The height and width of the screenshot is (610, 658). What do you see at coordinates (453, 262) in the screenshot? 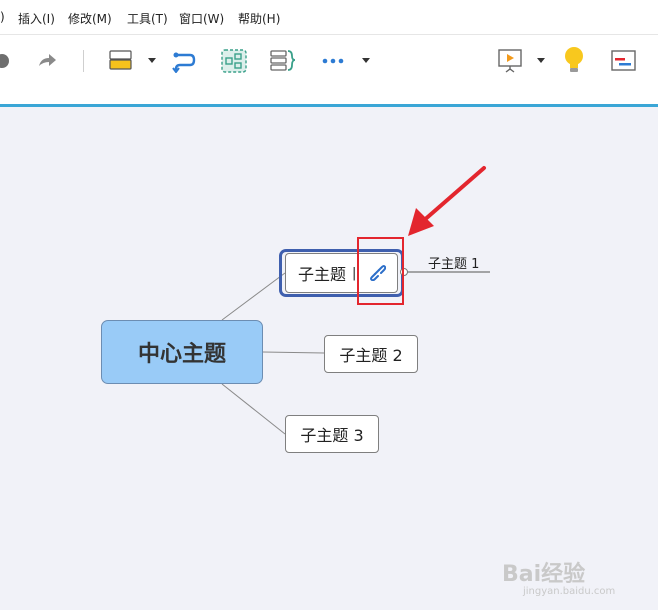
I see `floating-topic-label: 子主题 1` at bounding box center [453, 262].